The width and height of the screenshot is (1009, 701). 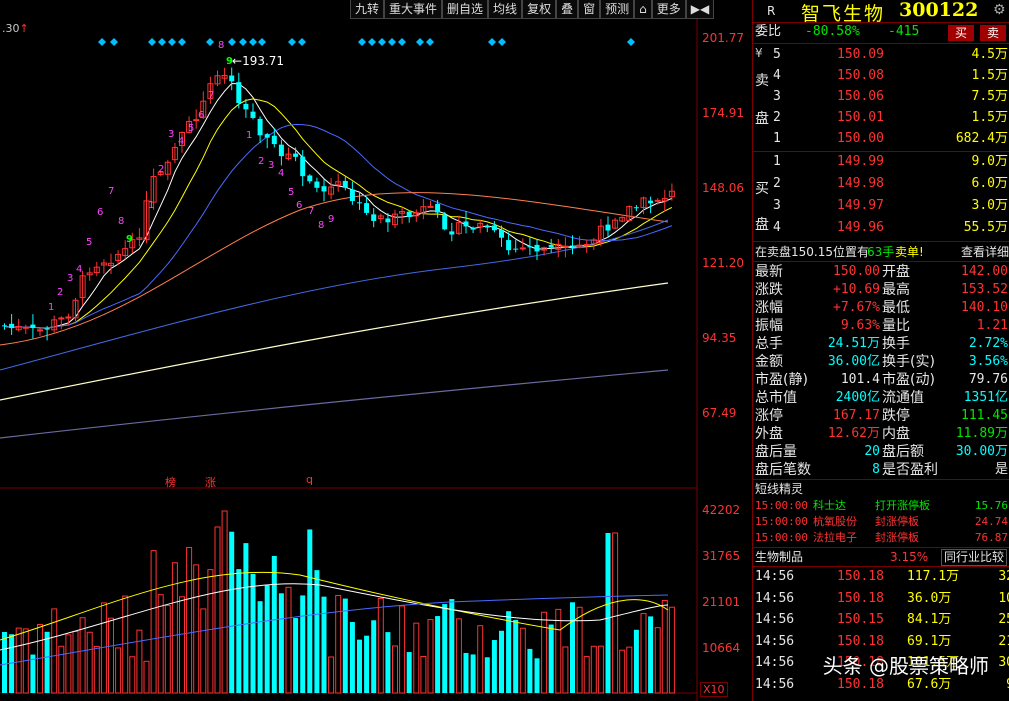 I want to click on big-order-notice: 在卖盘150.15位置有 63手 卖单! 查看详细, so click(x=881, y=252).